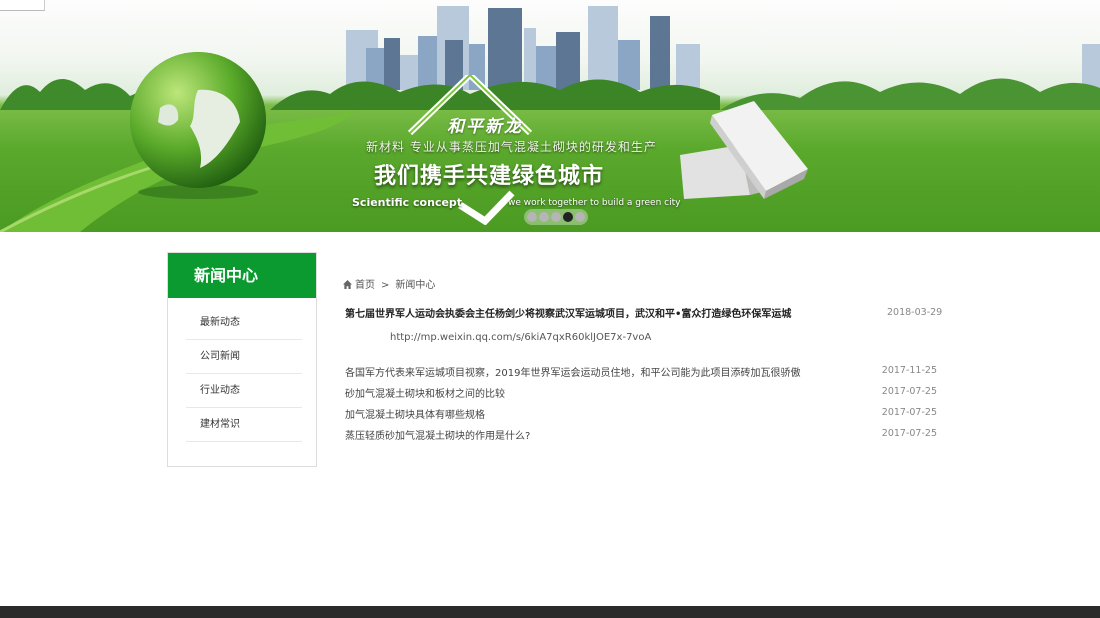 The height and width of the screenshot is (618, 1100). What do you see at coordinates (437, 434) in the screenshot?
I see `news-title-link: 蒸压轻质砂加气混凝土砌块的作用是什么?` at bounding box center [437, 434].